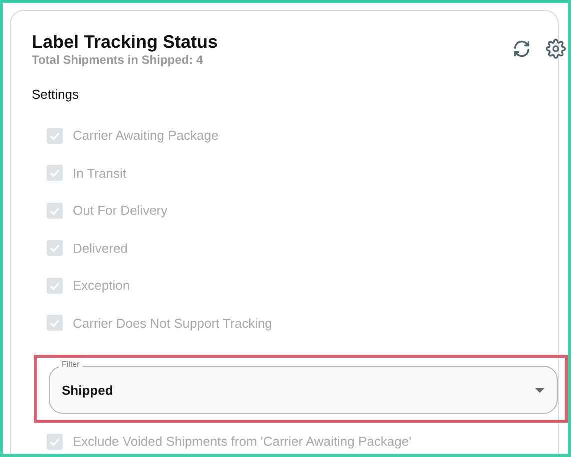  What do you see at coordinates (522, 49) in the screenshot?
I see `refresh-icon` at bounding box center [522, 49].